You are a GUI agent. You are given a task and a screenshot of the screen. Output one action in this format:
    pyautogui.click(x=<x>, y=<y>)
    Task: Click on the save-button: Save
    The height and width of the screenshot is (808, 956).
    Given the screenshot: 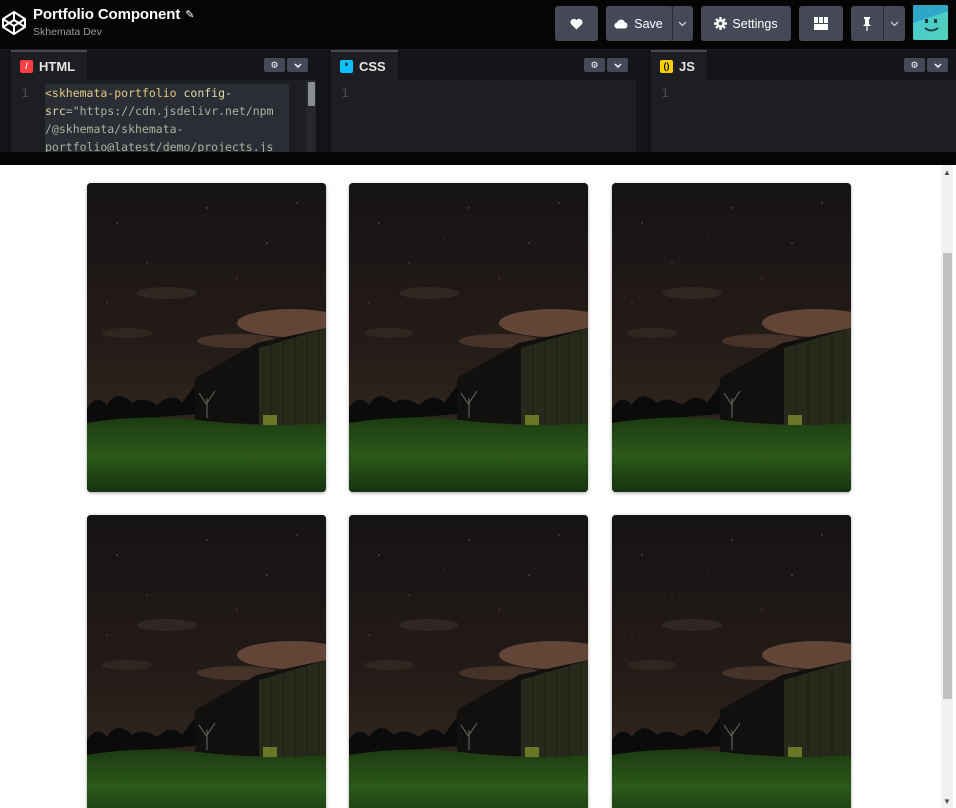 What is the action you would take?
    pyautogui.click(x=639, y=23)
    